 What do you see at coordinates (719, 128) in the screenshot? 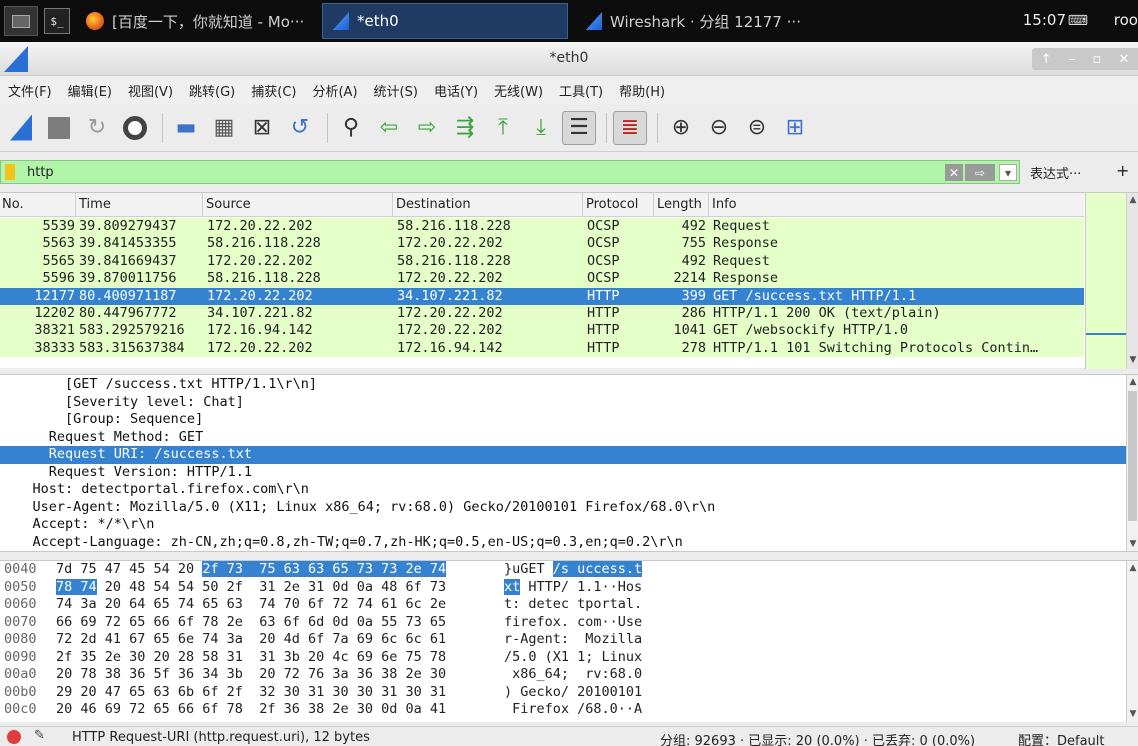
I see `zoom-out-icon: ⊖` at bounding box center [719, 128].